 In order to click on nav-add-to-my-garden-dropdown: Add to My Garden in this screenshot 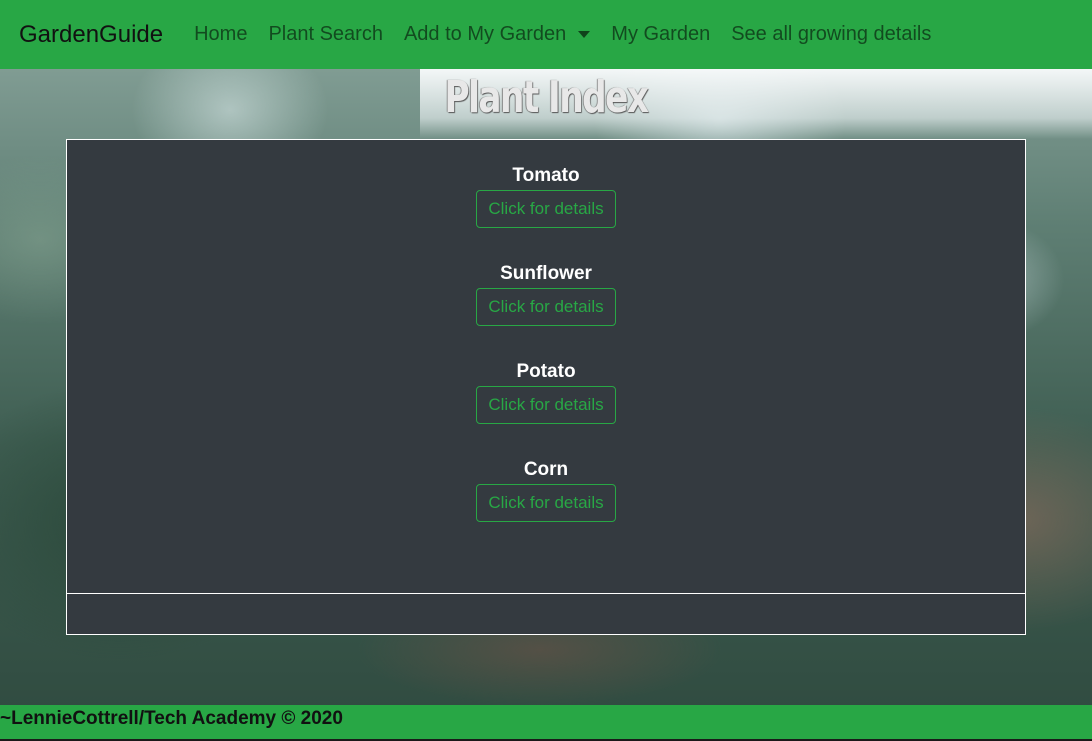, I will do `click(497, 34)`.